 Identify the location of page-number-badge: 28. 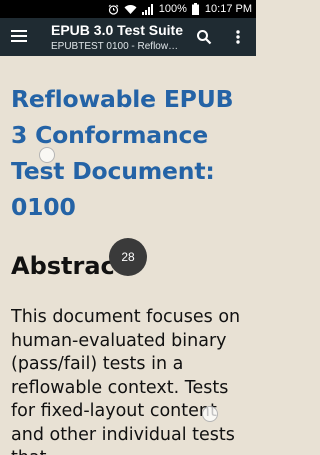
(128, 257).